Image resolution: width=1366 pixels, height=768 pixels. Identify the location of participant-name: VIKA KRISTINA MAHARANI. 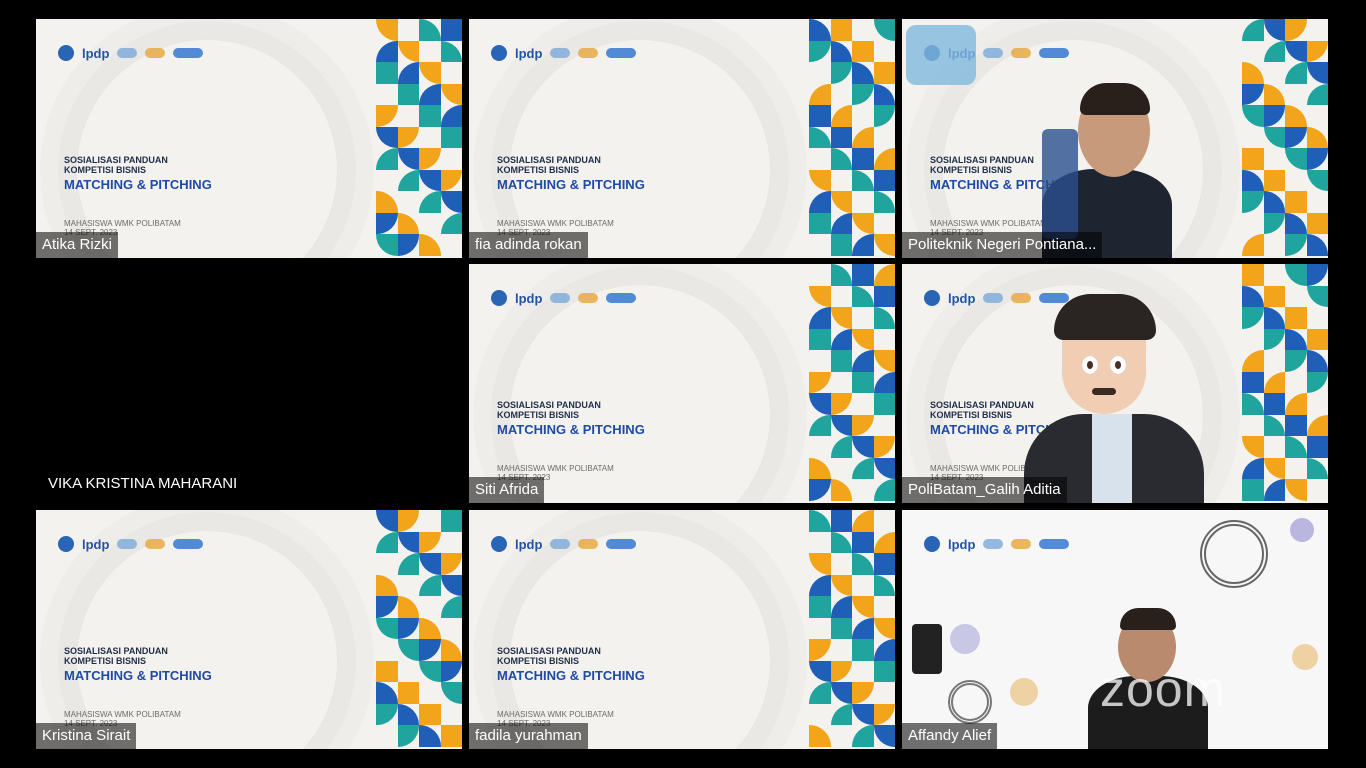
(143, 483).